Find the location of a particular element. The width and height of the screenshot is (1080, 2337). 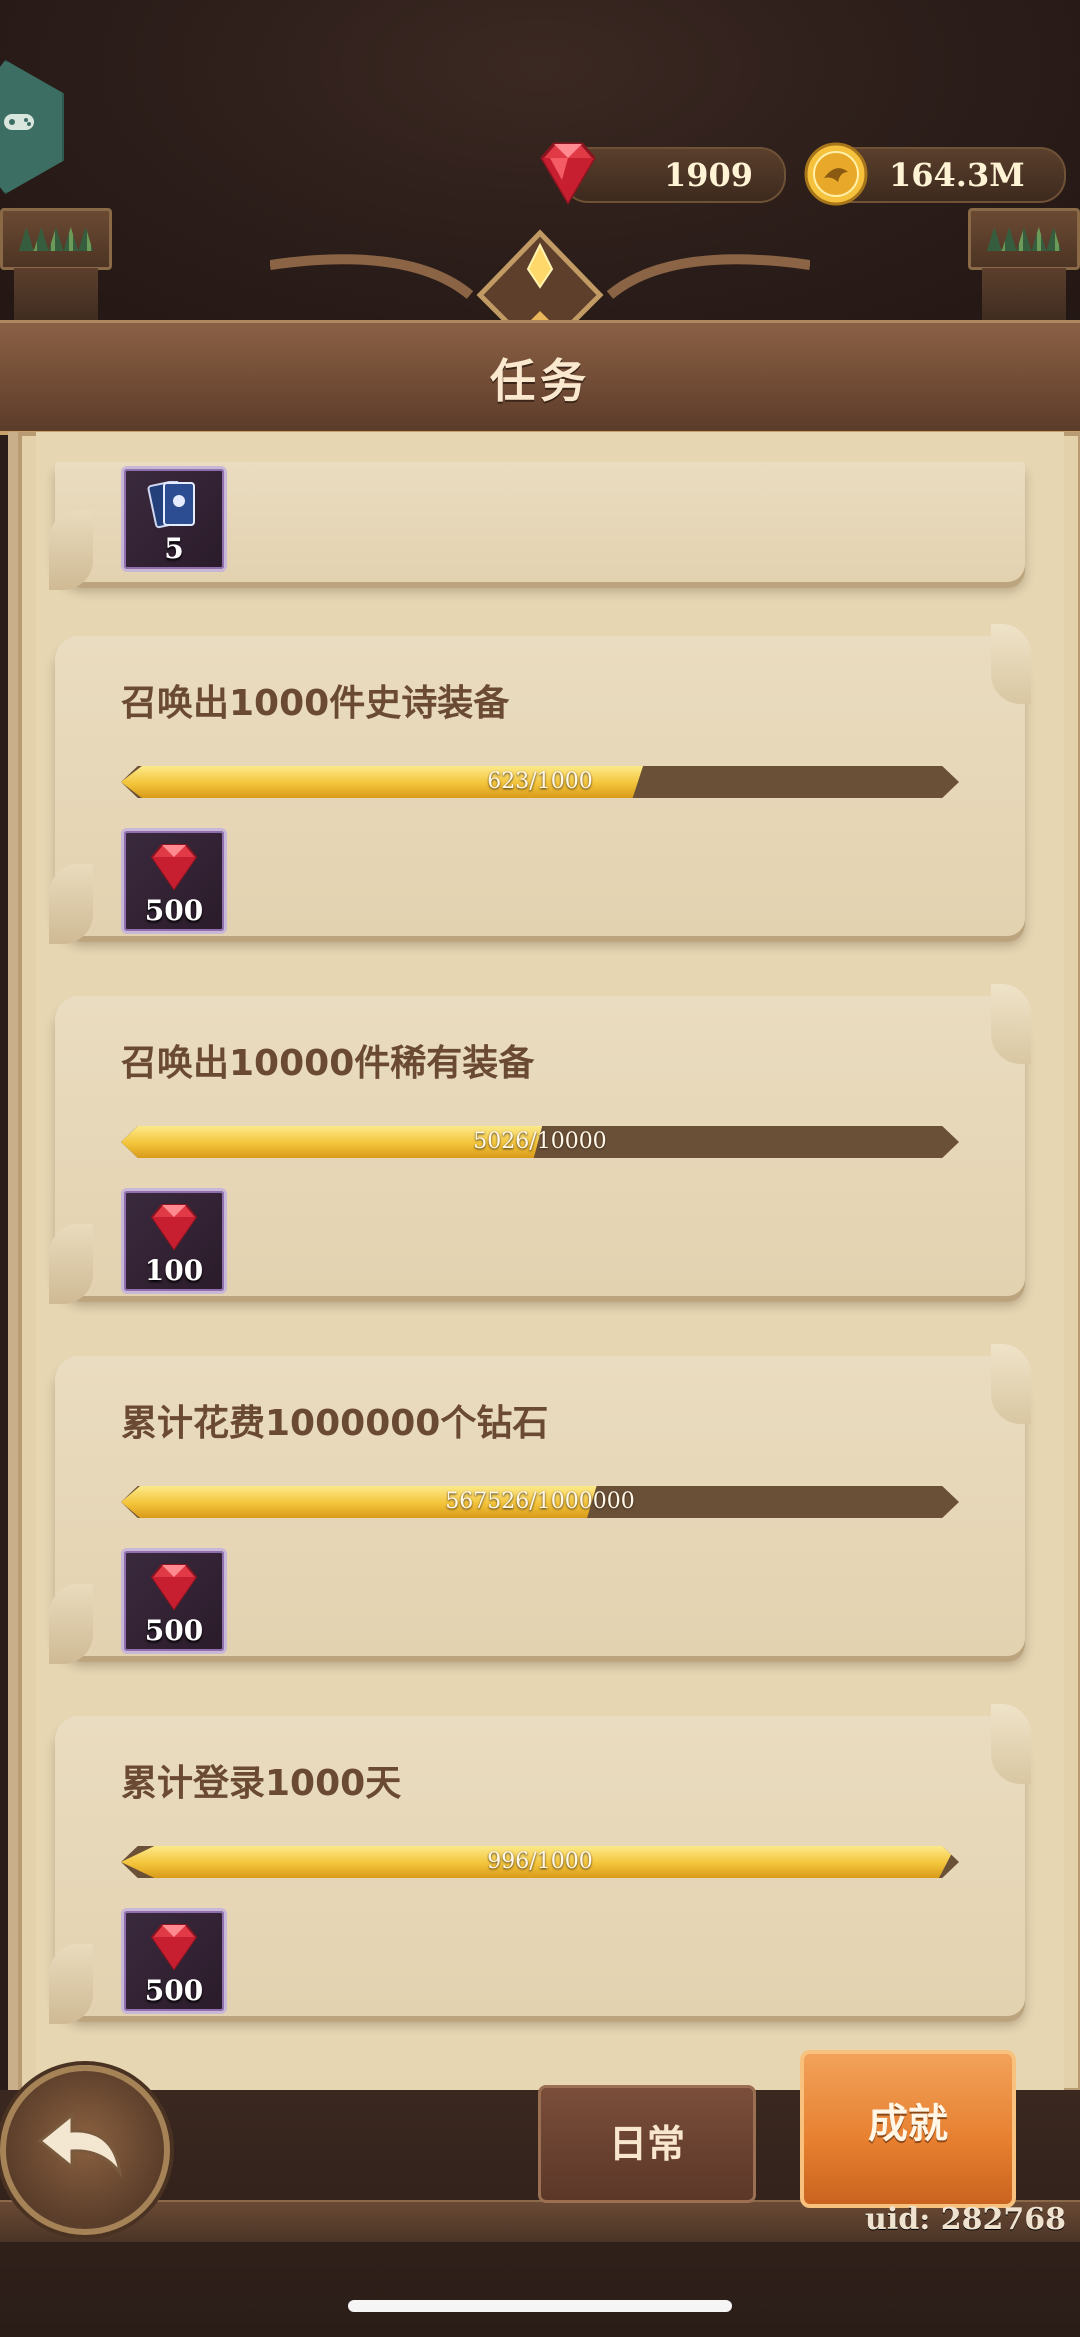

gamepad-icon is located at coordinates (19, 122).